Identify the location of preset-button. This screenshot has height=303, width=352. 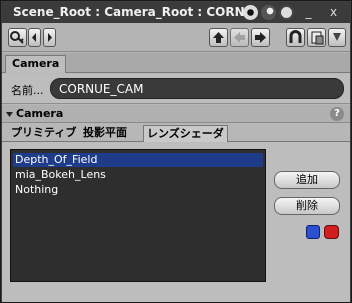
(337, 37).